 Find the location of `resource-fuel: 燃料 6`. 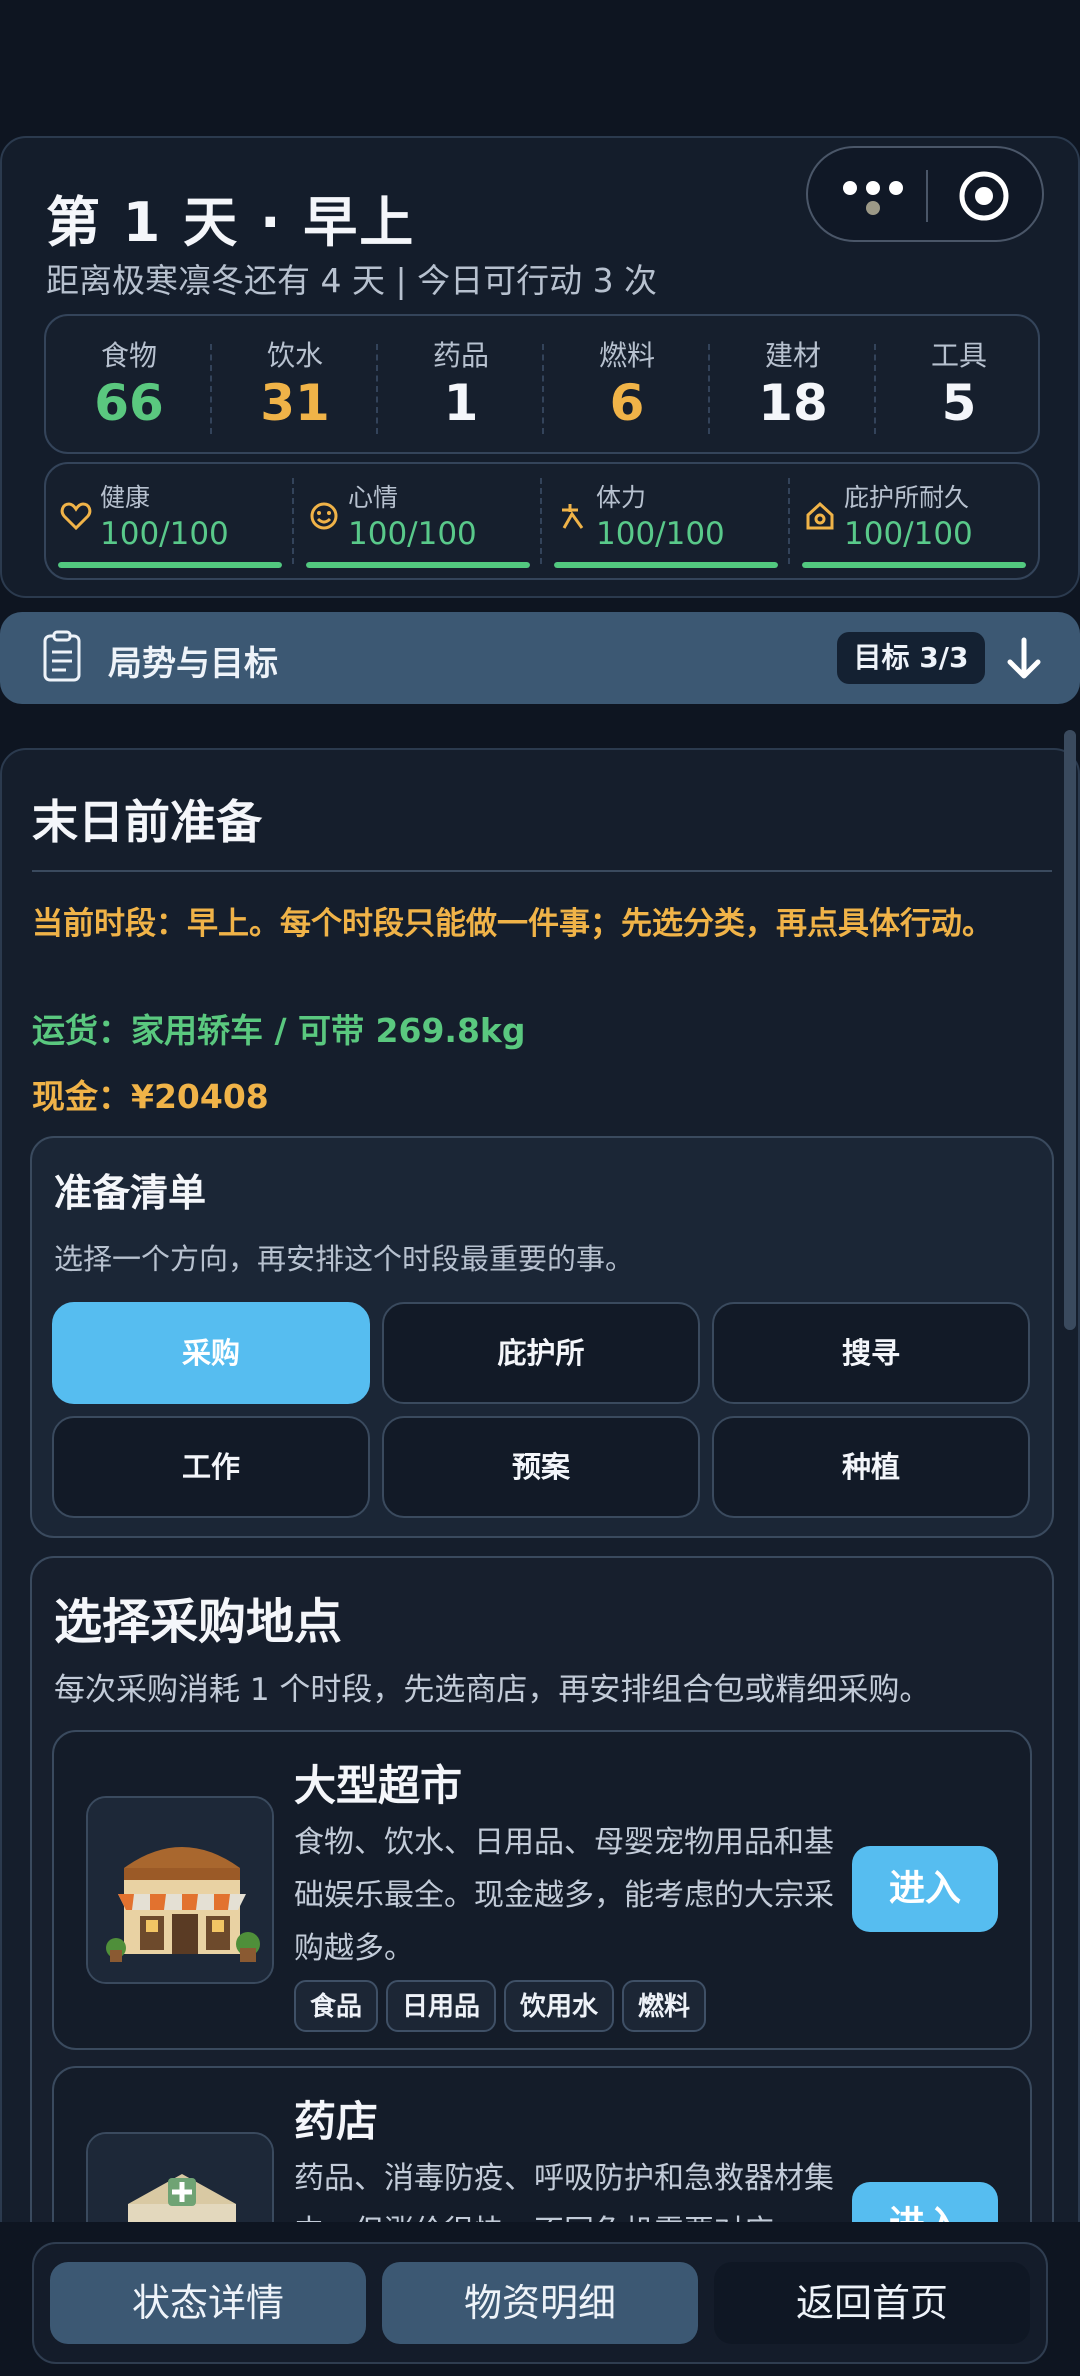

resource-fuel: 燃料 6 is located at coordinates (627, 386).